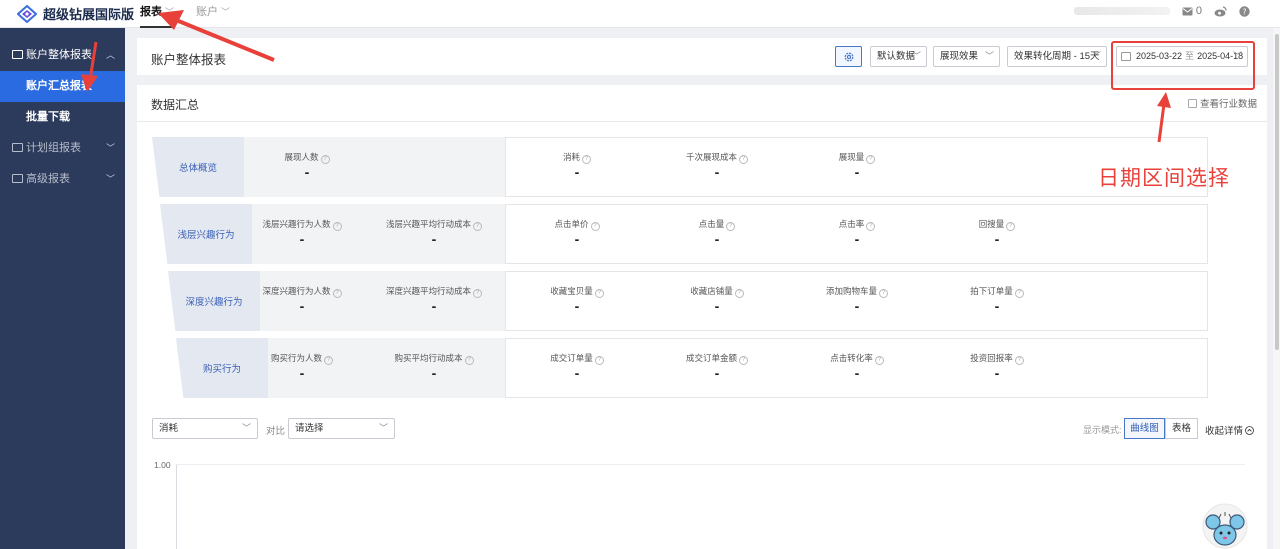 Image resolution: width=1280 pixels, height=549 pixels. I want to click on metric-label-text: 深度兴趣平均行动成本, so click(428, 291).